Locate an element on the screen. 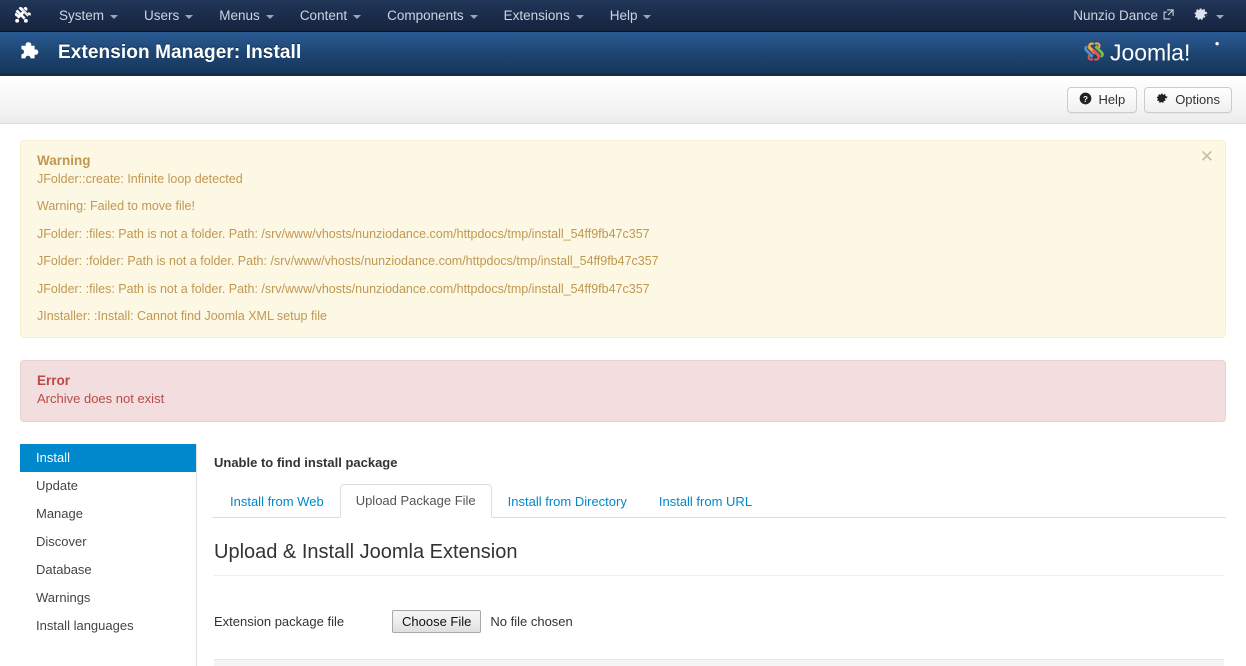 This screenshot has width=1246, height=666. external-link-icon is located at coordinates (1168, 15).